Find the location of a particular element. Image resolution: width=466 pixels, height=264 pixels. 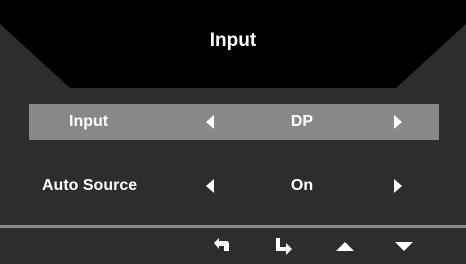

menu-row-label: Input is located at coordinates (89, 121).